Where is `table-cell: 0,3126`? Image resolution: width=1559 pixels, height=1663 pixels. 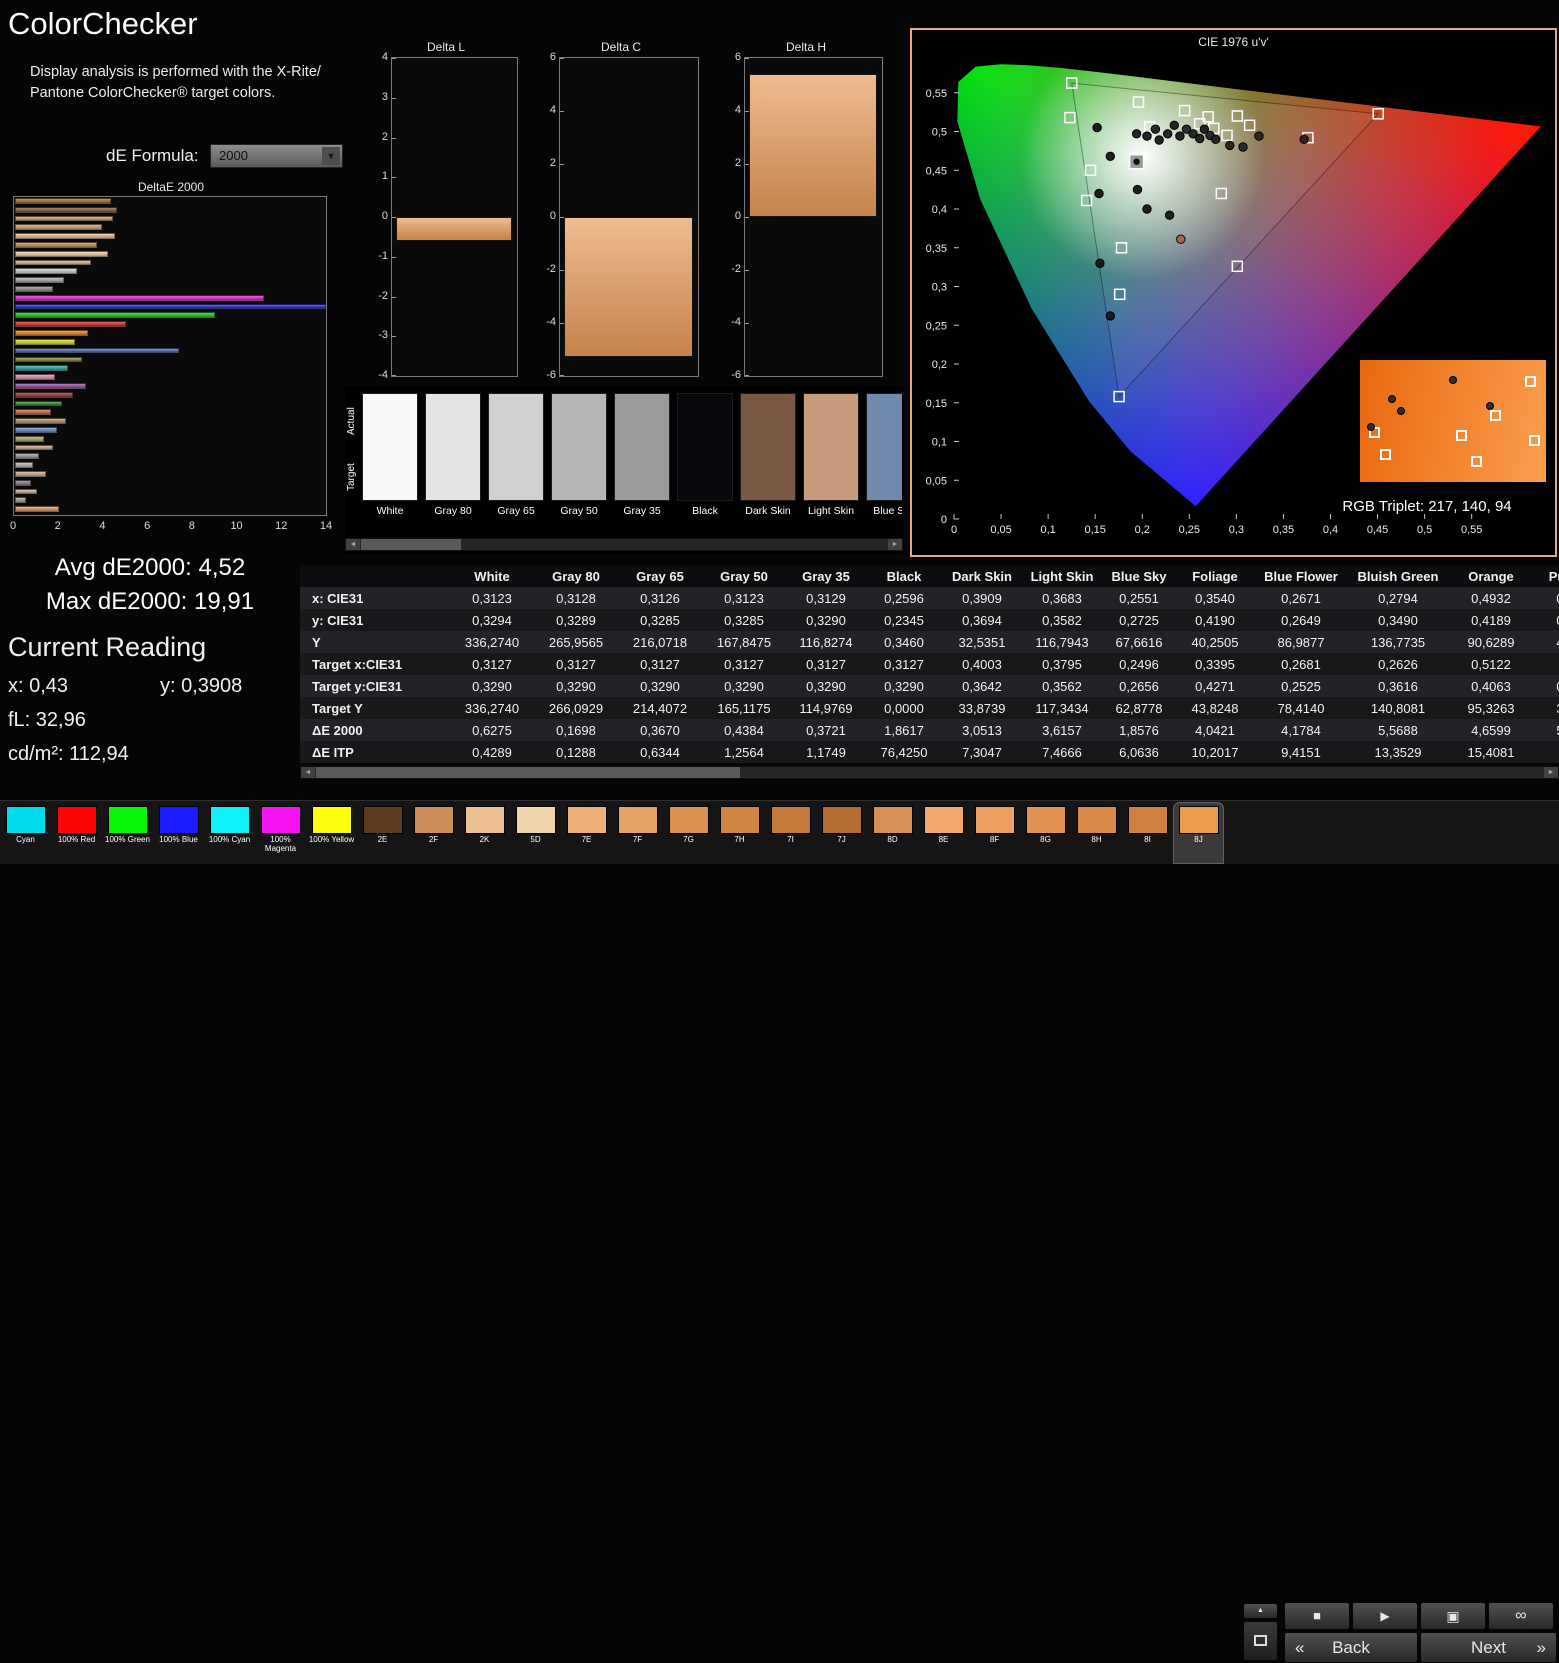 table-cell: 0,3126 is located at coordinates (660, 598).